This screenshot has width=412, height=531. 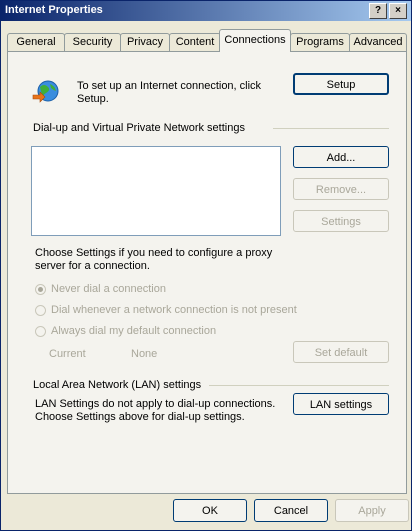 I want to click on radio-always-dial: Always dial my default connection, so click(x=125, y=331).